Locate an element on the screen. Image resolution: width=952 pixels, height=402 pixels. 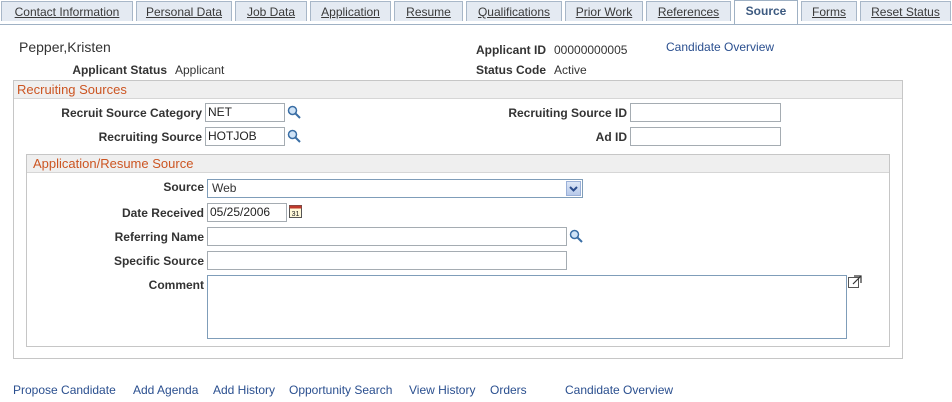
candidate-overview-link: Candidate Overview is located at coordinates (720, 47).